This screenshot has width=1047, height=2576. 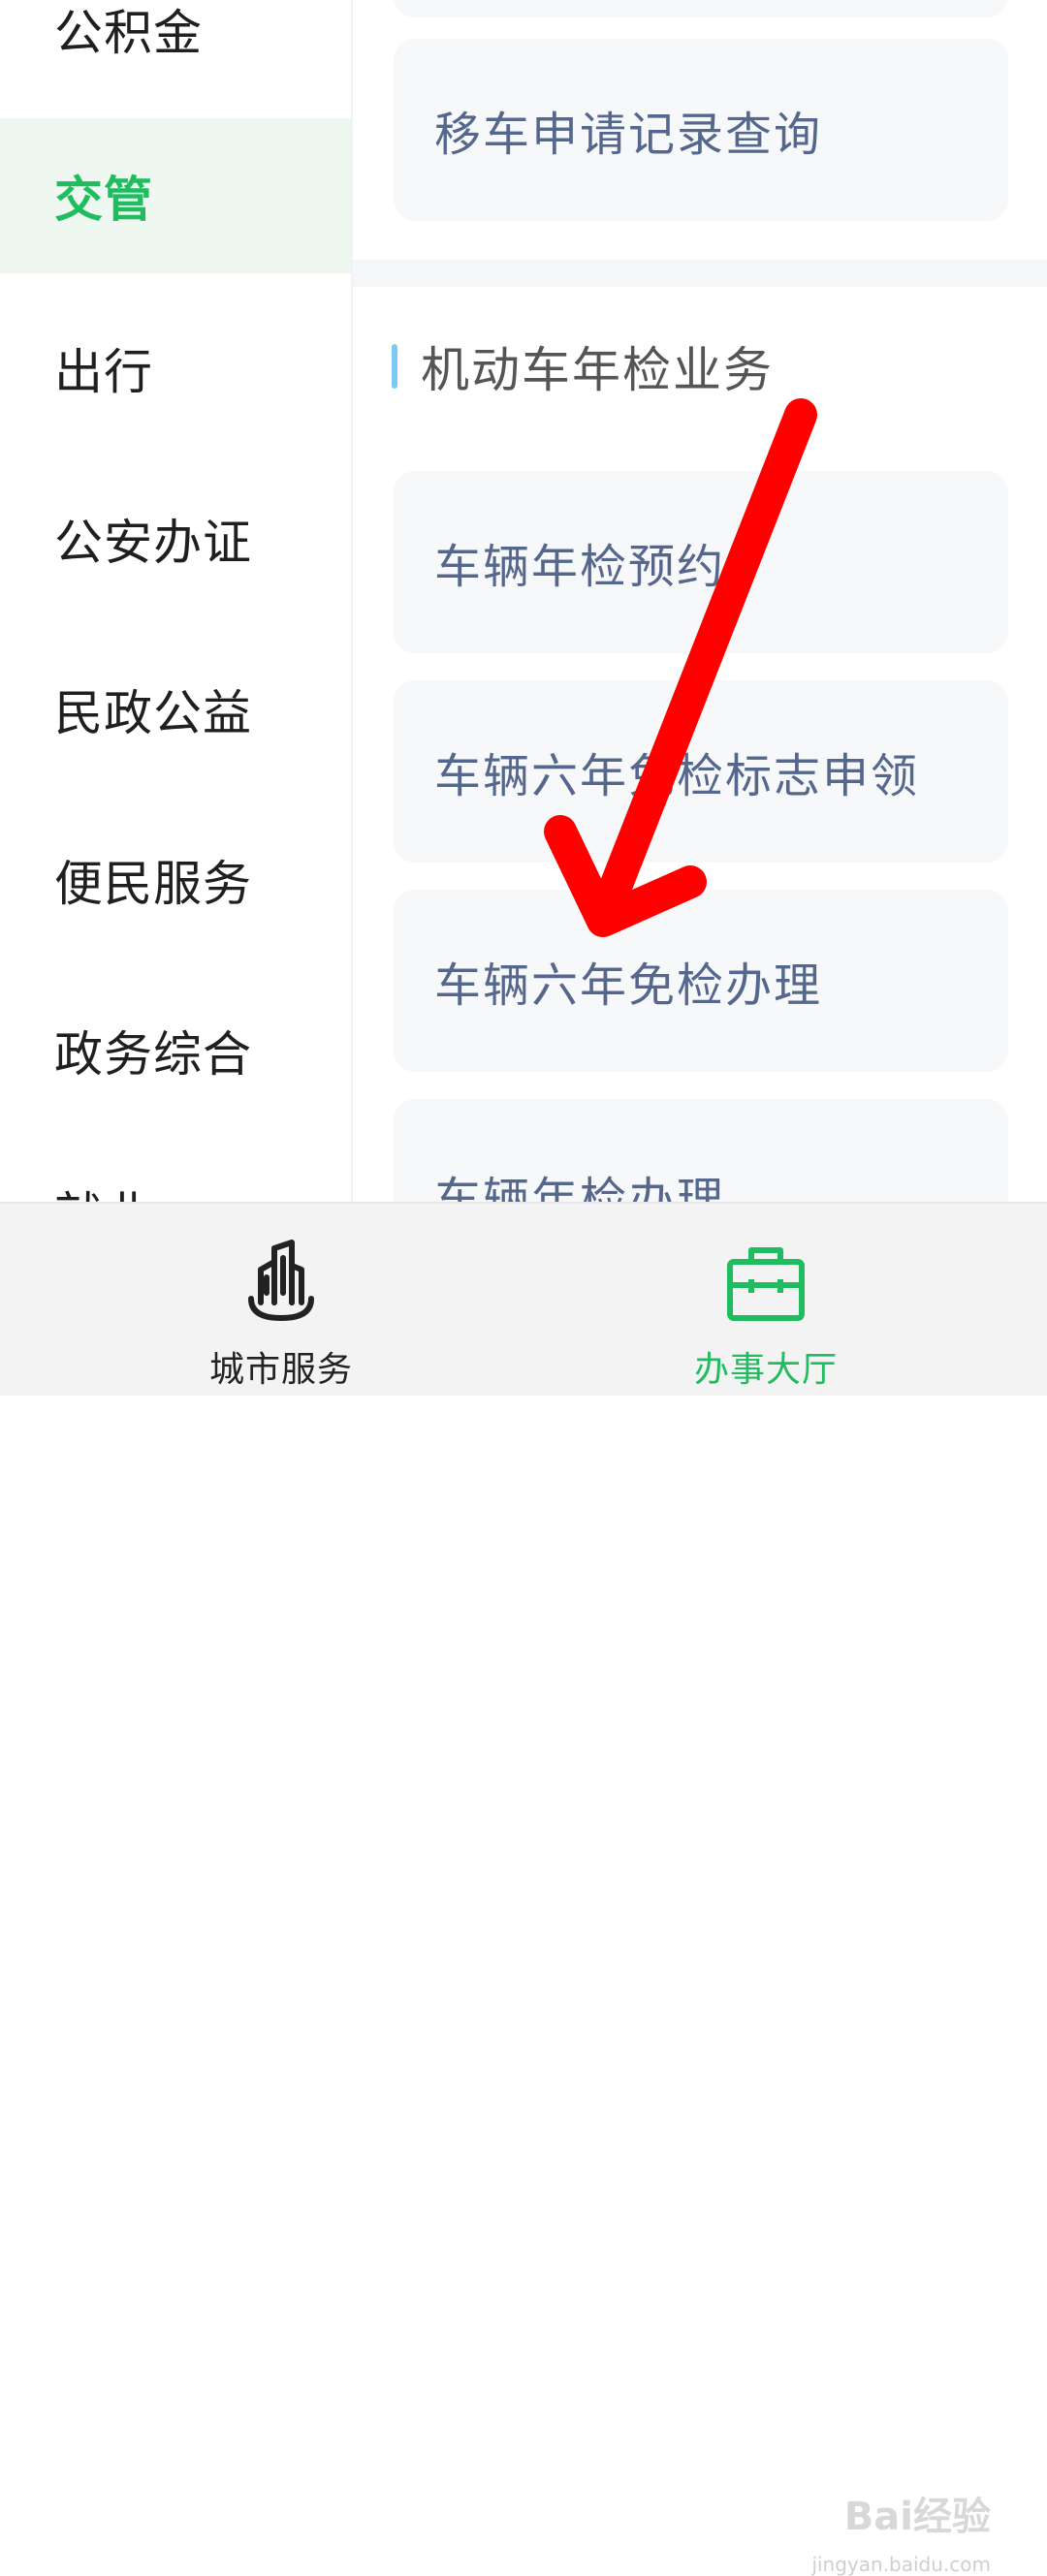 I want to click on sidebar-item-label: 出行, so click(x=103, y=372).